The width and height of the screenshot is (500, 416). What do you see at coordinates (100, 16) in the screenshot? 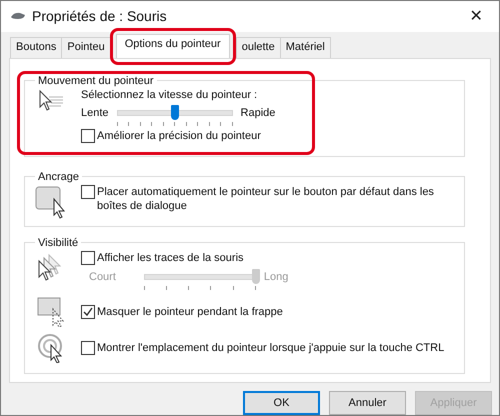
I see `window-title: Propriétés de : Souris` at bounding box center [100, 16].